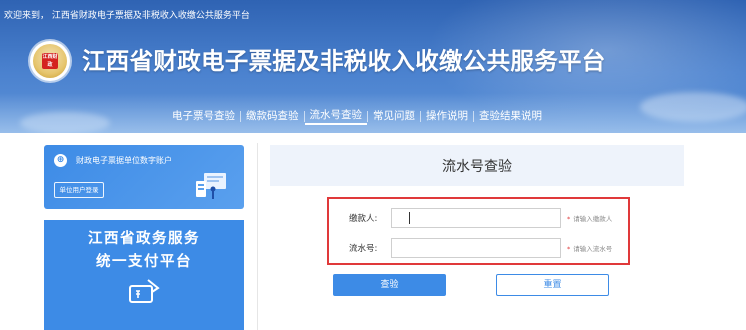 Image resolution: width=746 pixels, height=330 pixels. Describe the element at coordinates (203, 116) in the screenshot. I see `nav-item-ticket-verify: 电子票号查验` at that location.